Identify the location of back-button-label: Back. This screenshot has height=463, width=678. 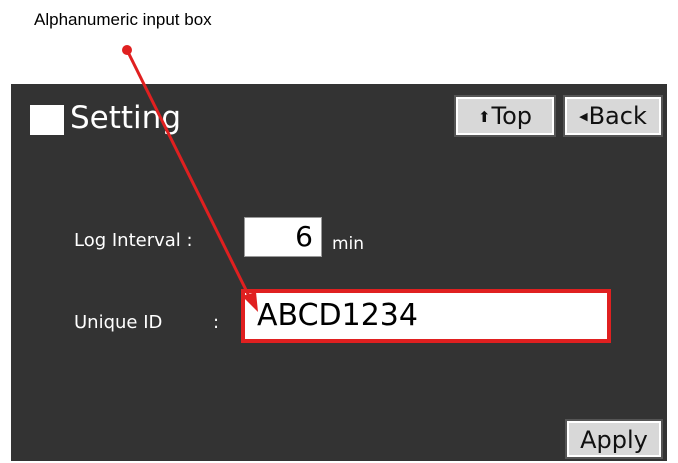
(617, 116).